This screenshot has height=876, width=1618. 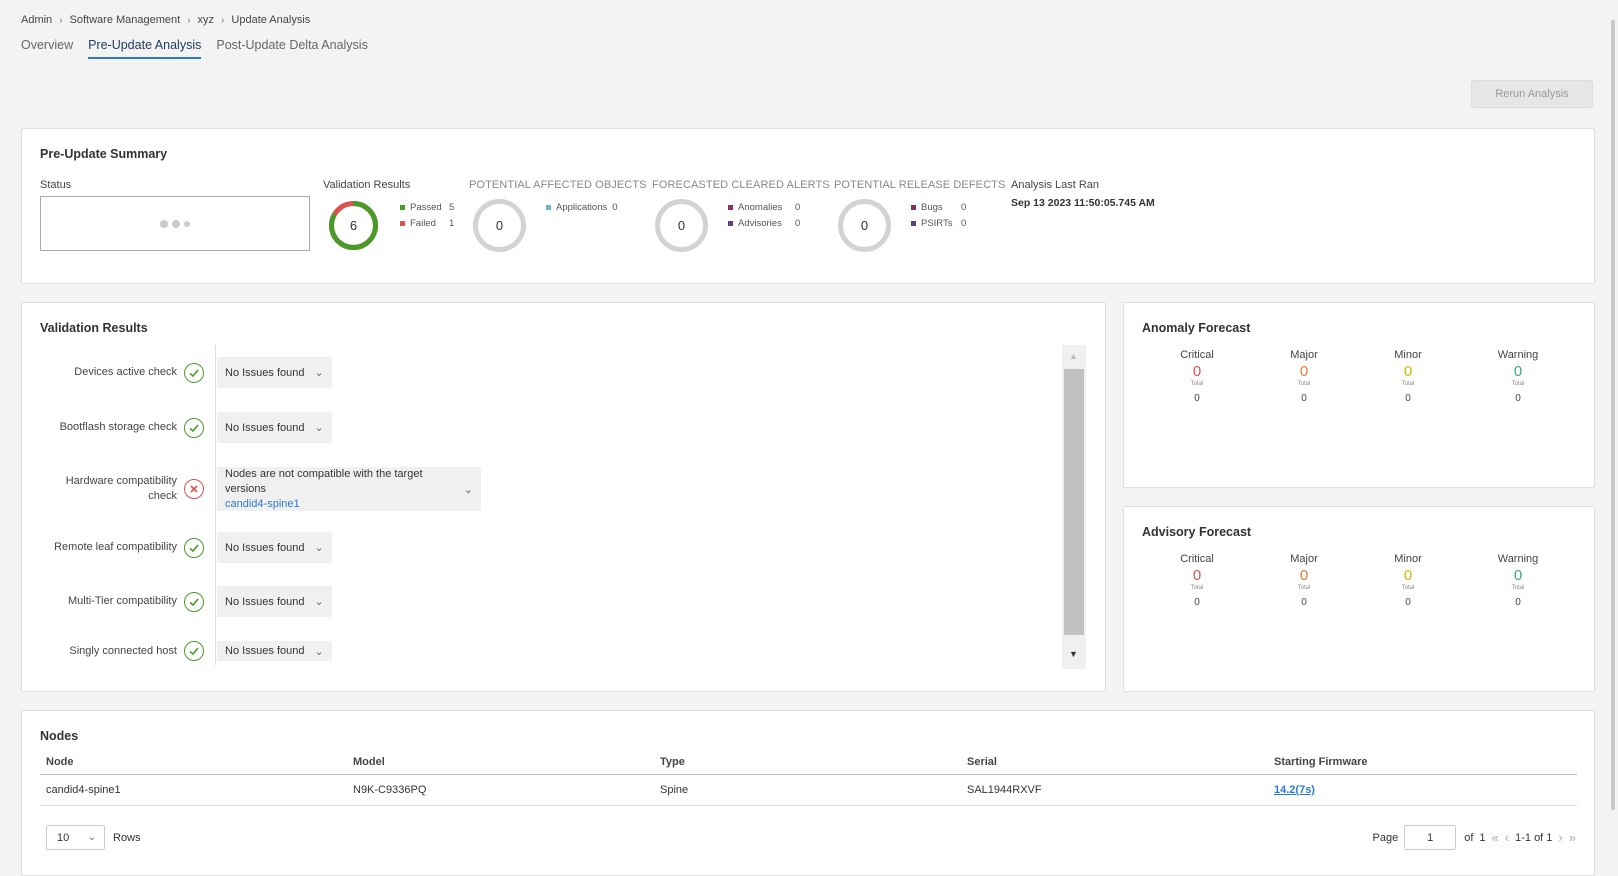 What do you see at coordinates (1495, 837) in the screenshot?
I see `first-page-icon: «` at bounding box center [1495, 837].